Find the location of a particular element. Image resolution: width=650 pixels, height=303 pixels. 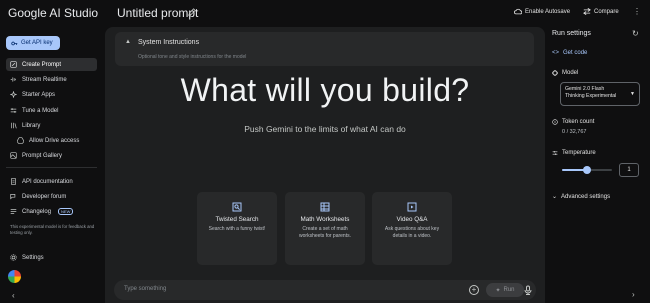

model-select: Gemini 2.0 Flash Thinking Experimental ▼ is located at coordinates (600, 94).